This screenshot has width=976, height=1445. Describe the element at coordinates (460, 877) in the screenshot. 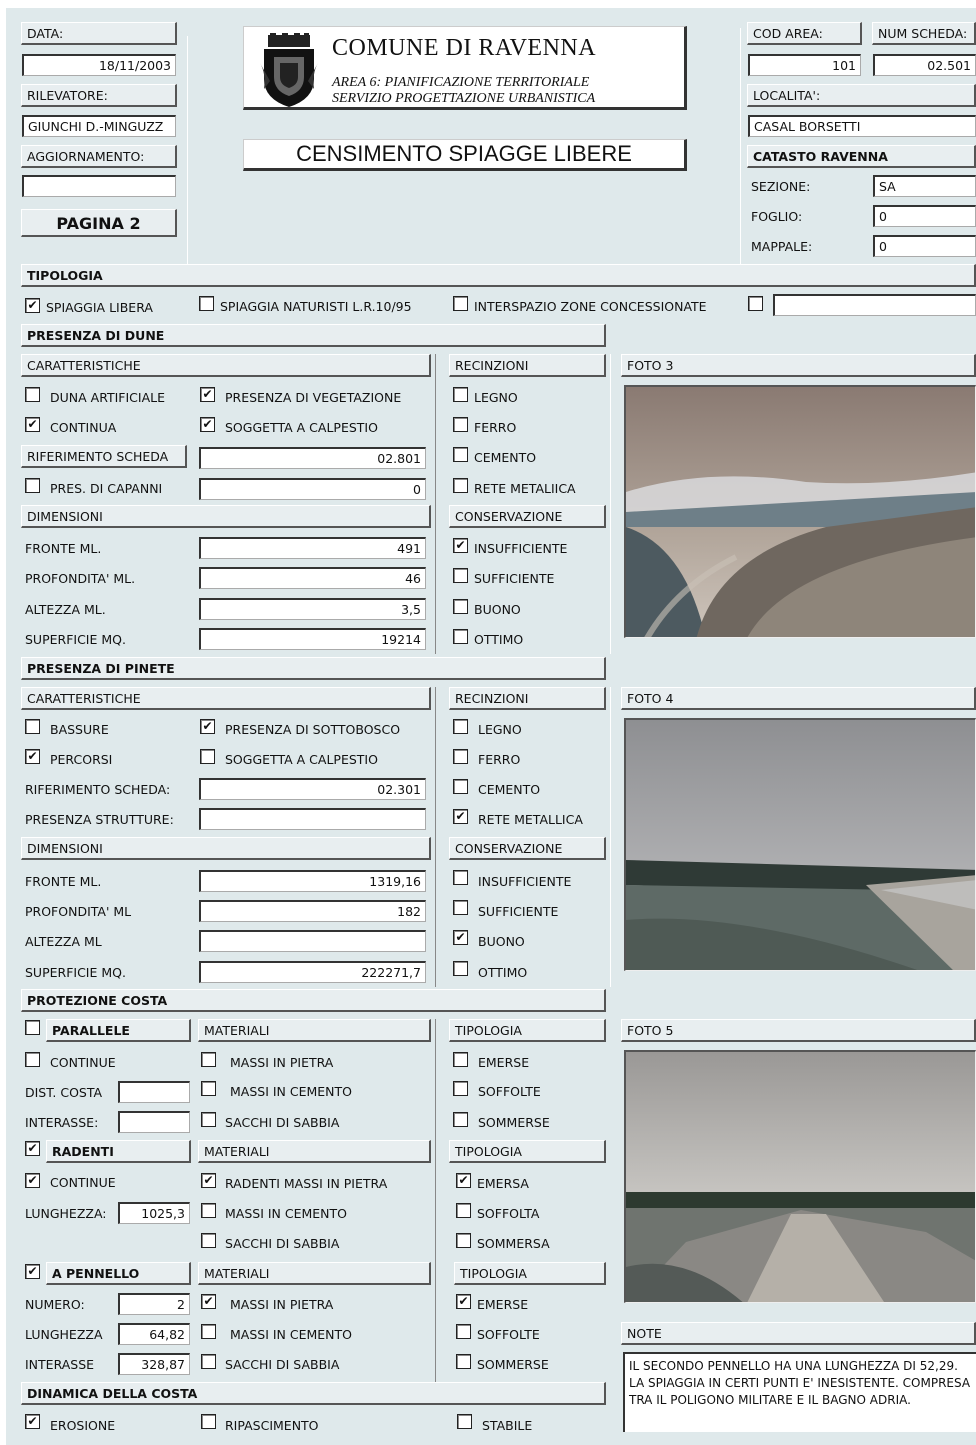

I see `pinete-insufficiente-checkbox` at that location.